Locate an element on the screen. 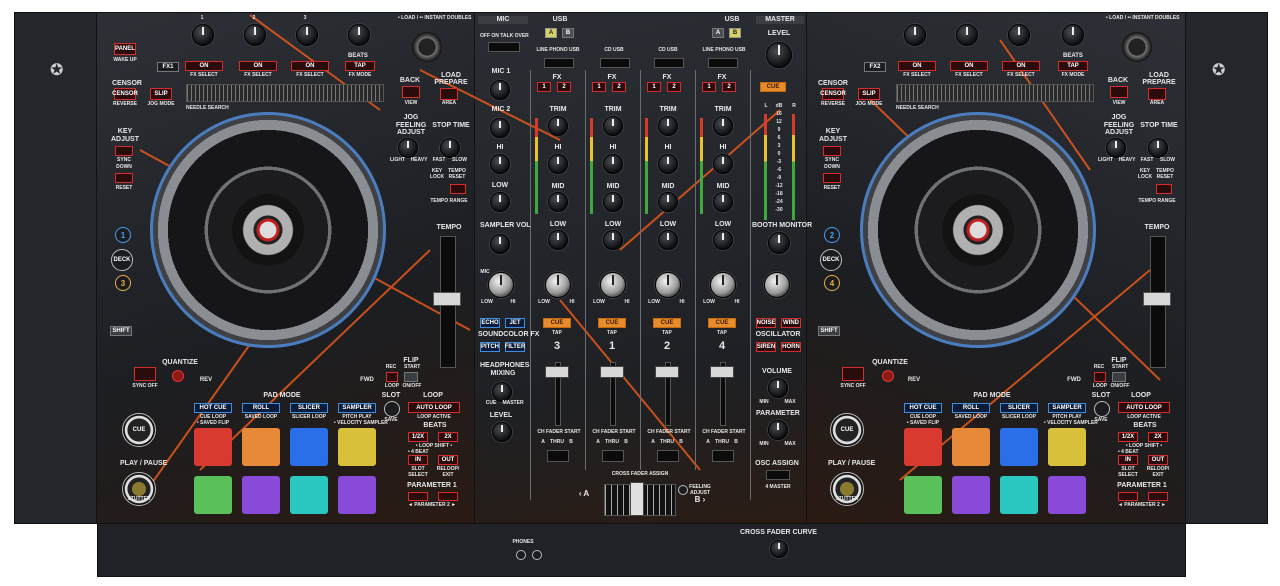  booth-monitor-knob is located at coordinates (779, 243).